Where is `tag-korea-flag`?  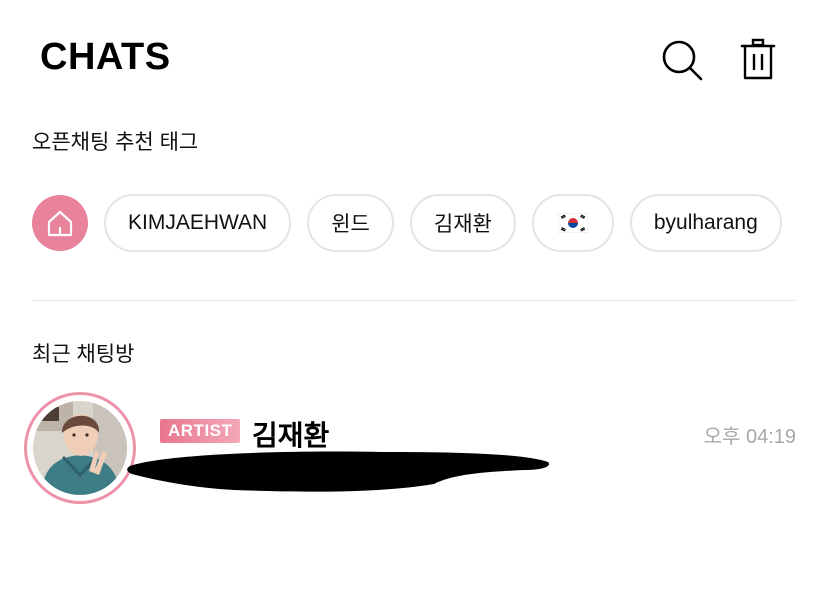 tag-korea-flag is located at coordinates (572, 223).